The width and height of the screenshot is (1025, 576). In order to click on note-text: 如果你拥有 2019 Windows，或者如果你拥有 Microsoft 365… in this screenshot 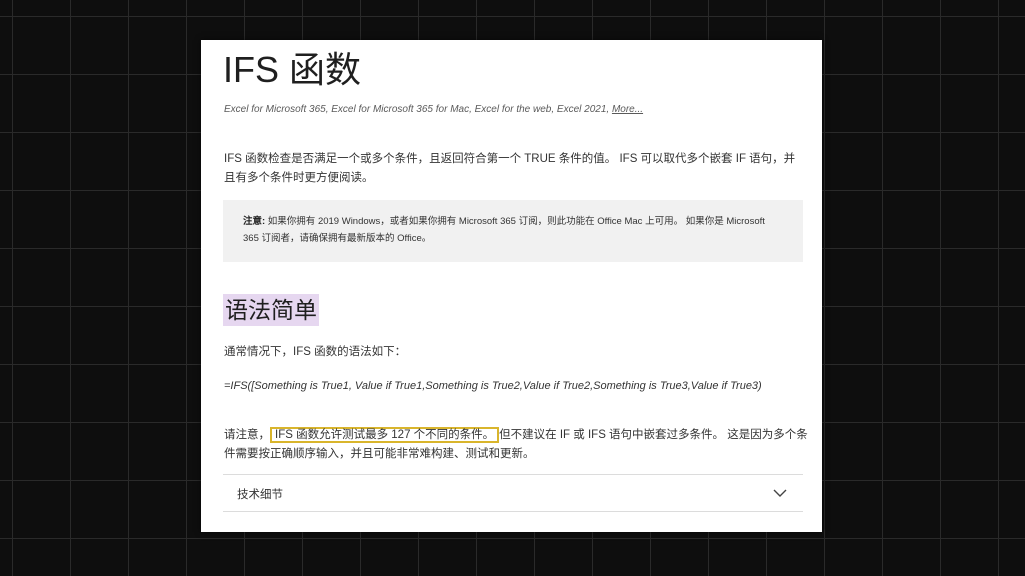, I will do `click(504, 230)`.